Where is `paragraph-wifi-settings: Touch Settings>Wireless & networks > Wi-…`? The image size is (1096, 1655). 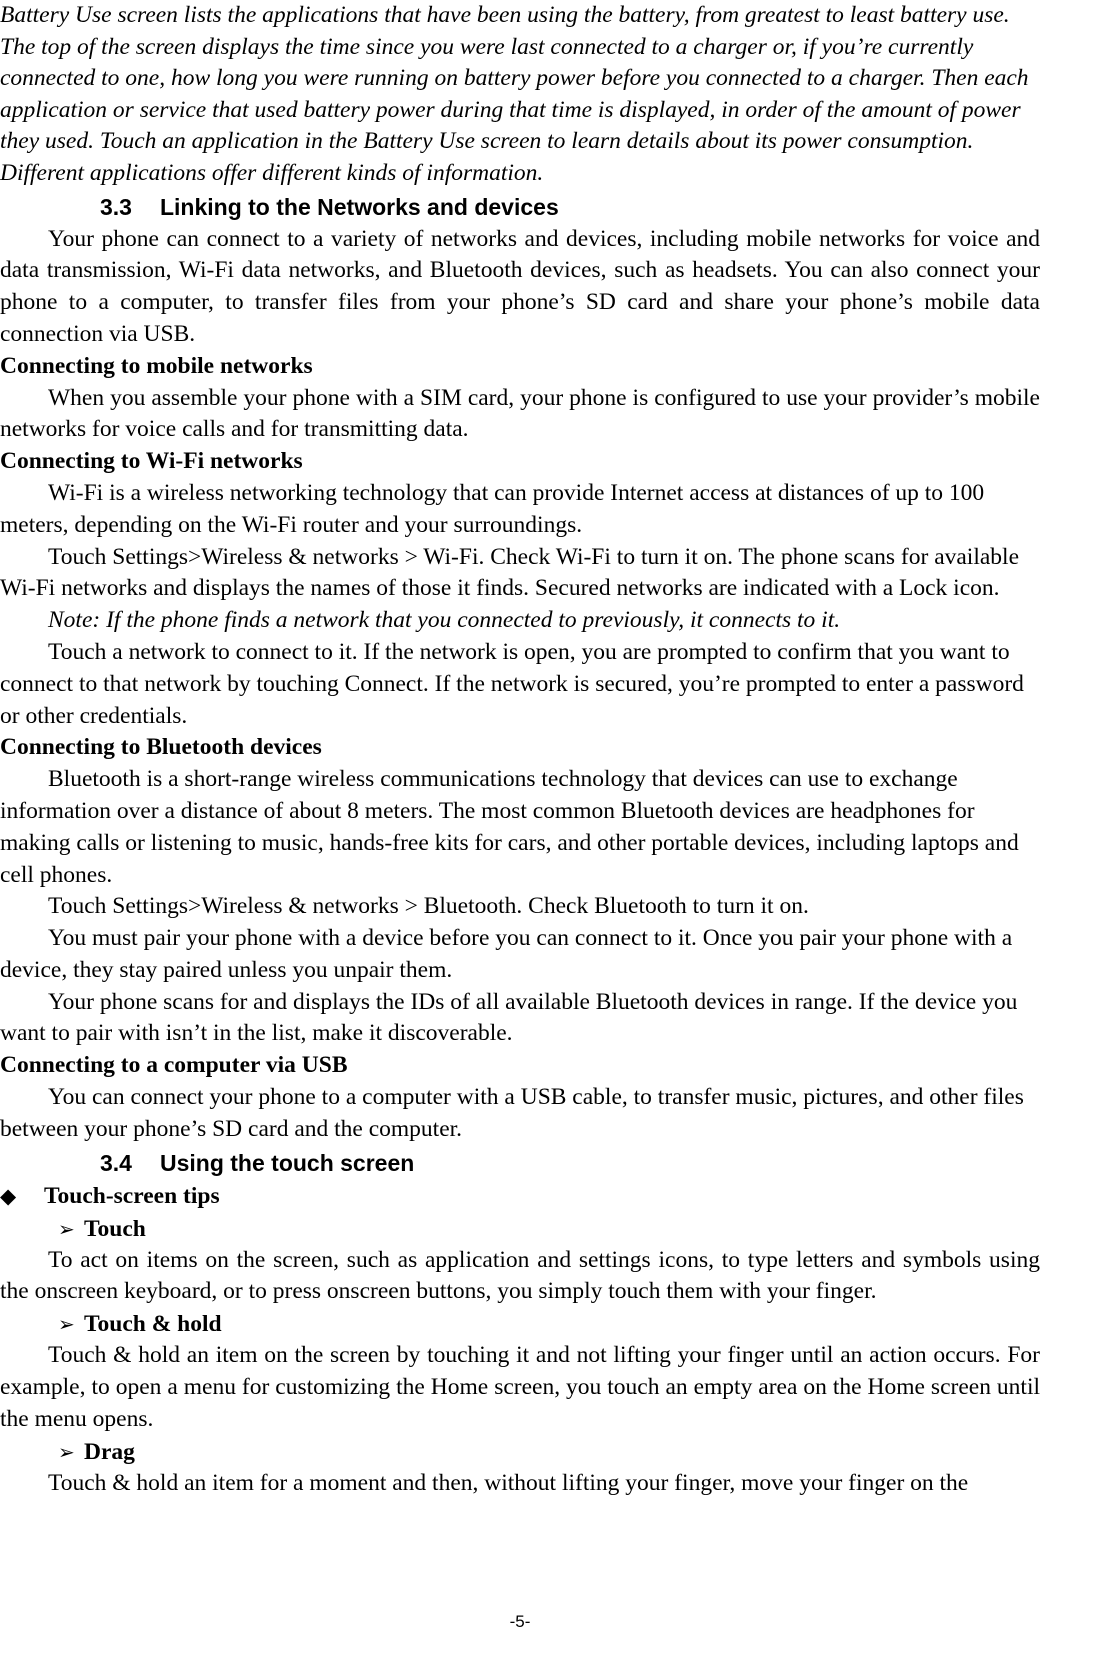 paragraph-wifi-settings: Touch Settings>Wireless & networks > Wi-… is located at coordinates (510, 572).